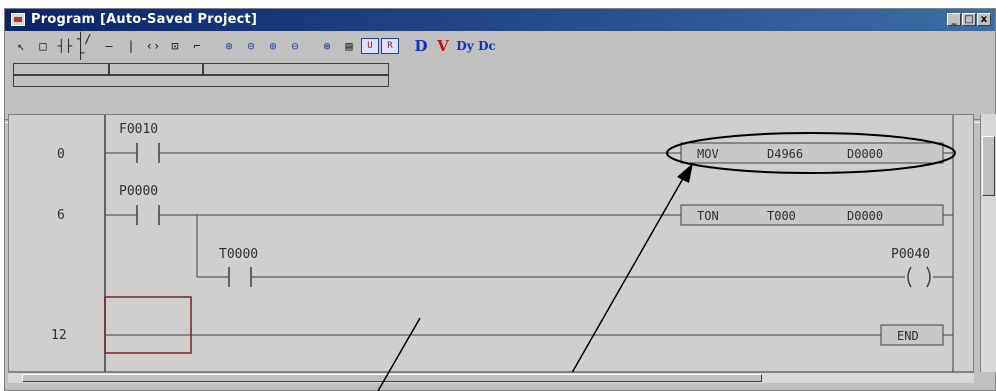  What do you see at coordinates (144, 19) in the screenshot?
I see `window-title: Program [Auto-Saved Project]` at bounding box center [144, 19].